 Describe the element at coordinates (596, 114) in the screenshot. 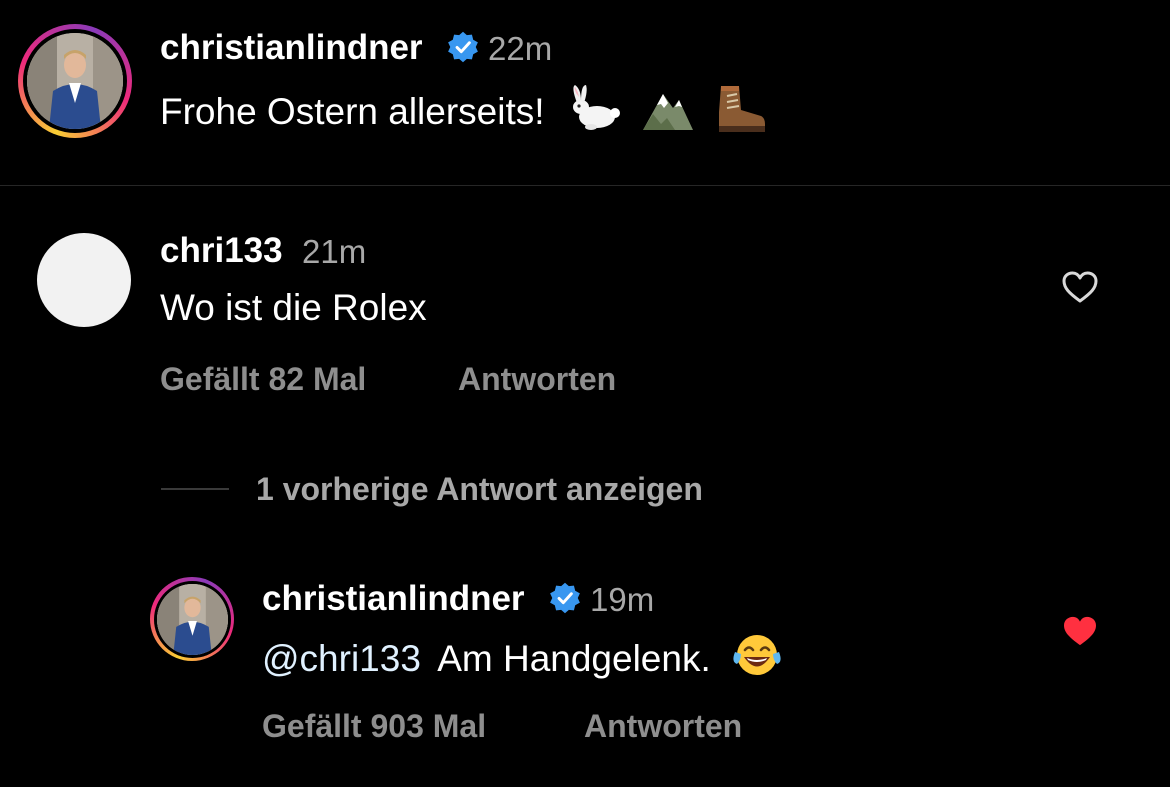

I see `rabbit-emoji` at that location.